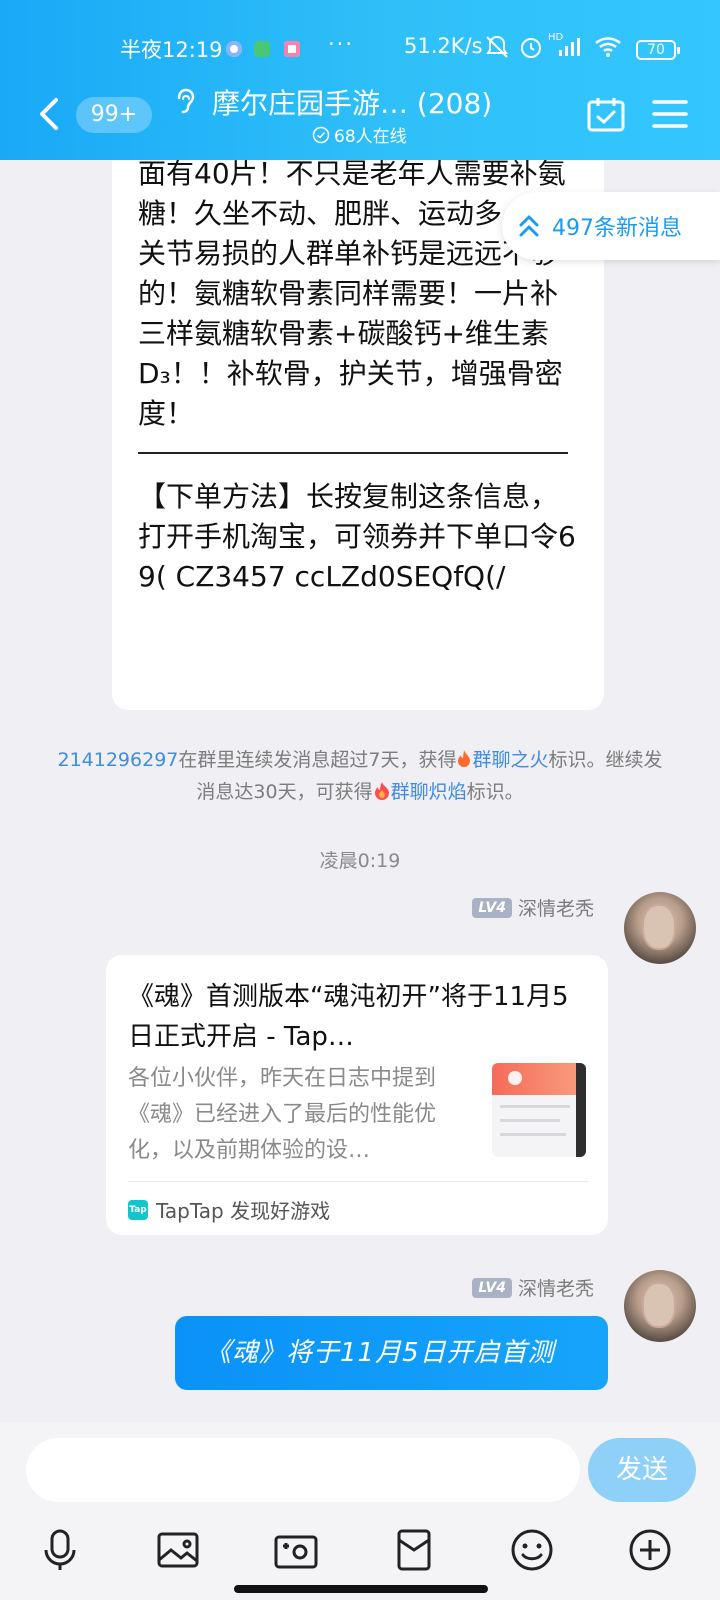 This screenshot has height=1600, width=720. I want to click on input-area: 发送, so click(360, 1511).